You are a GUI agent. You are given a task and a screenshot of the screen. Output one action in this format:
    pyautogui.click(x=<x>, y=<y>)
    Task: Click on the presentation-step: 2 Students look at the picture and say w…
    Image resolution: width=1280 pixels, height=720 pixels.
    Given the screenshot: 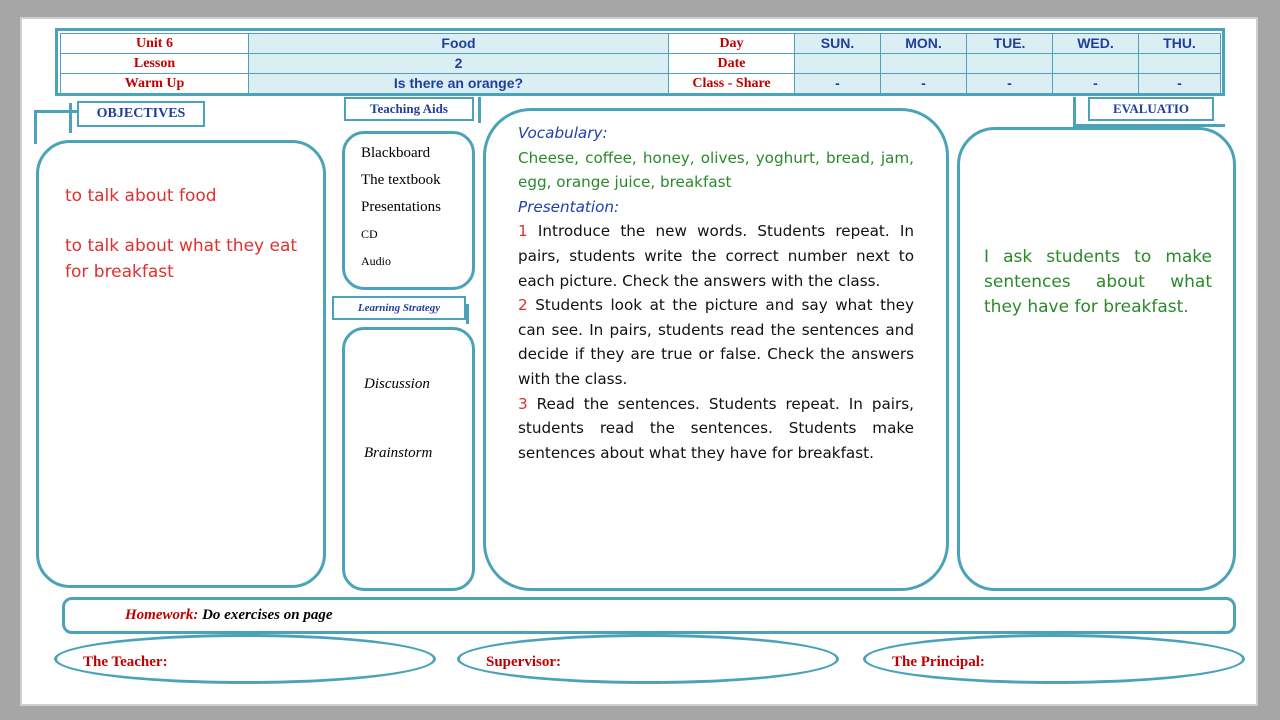 What is the action you would take?
    pyautogui.click(x=716, y=342)
    